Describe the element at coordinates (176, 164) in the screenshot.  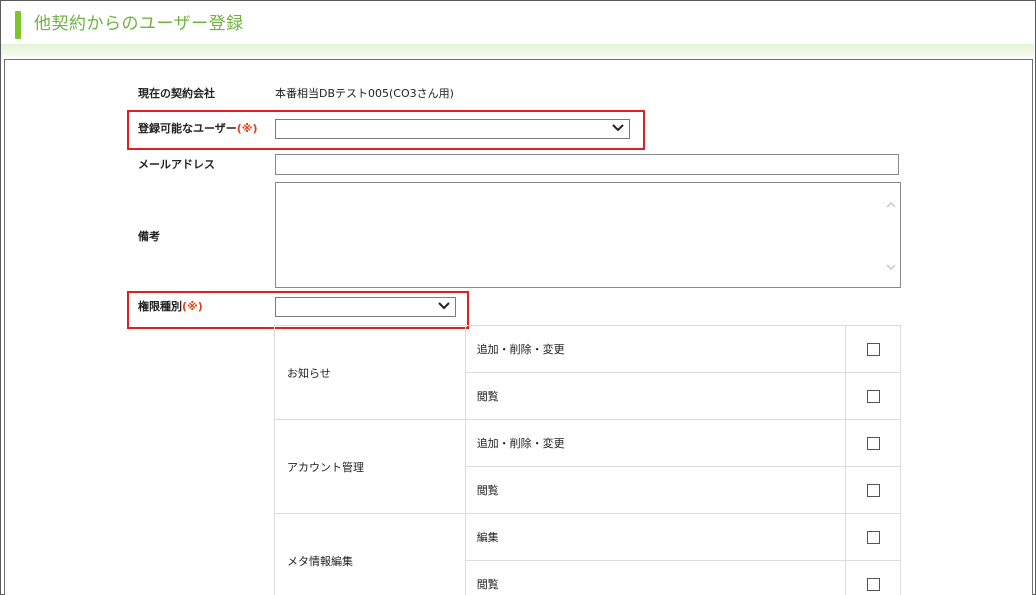
I see `email-label: メールアドレス` at that location.